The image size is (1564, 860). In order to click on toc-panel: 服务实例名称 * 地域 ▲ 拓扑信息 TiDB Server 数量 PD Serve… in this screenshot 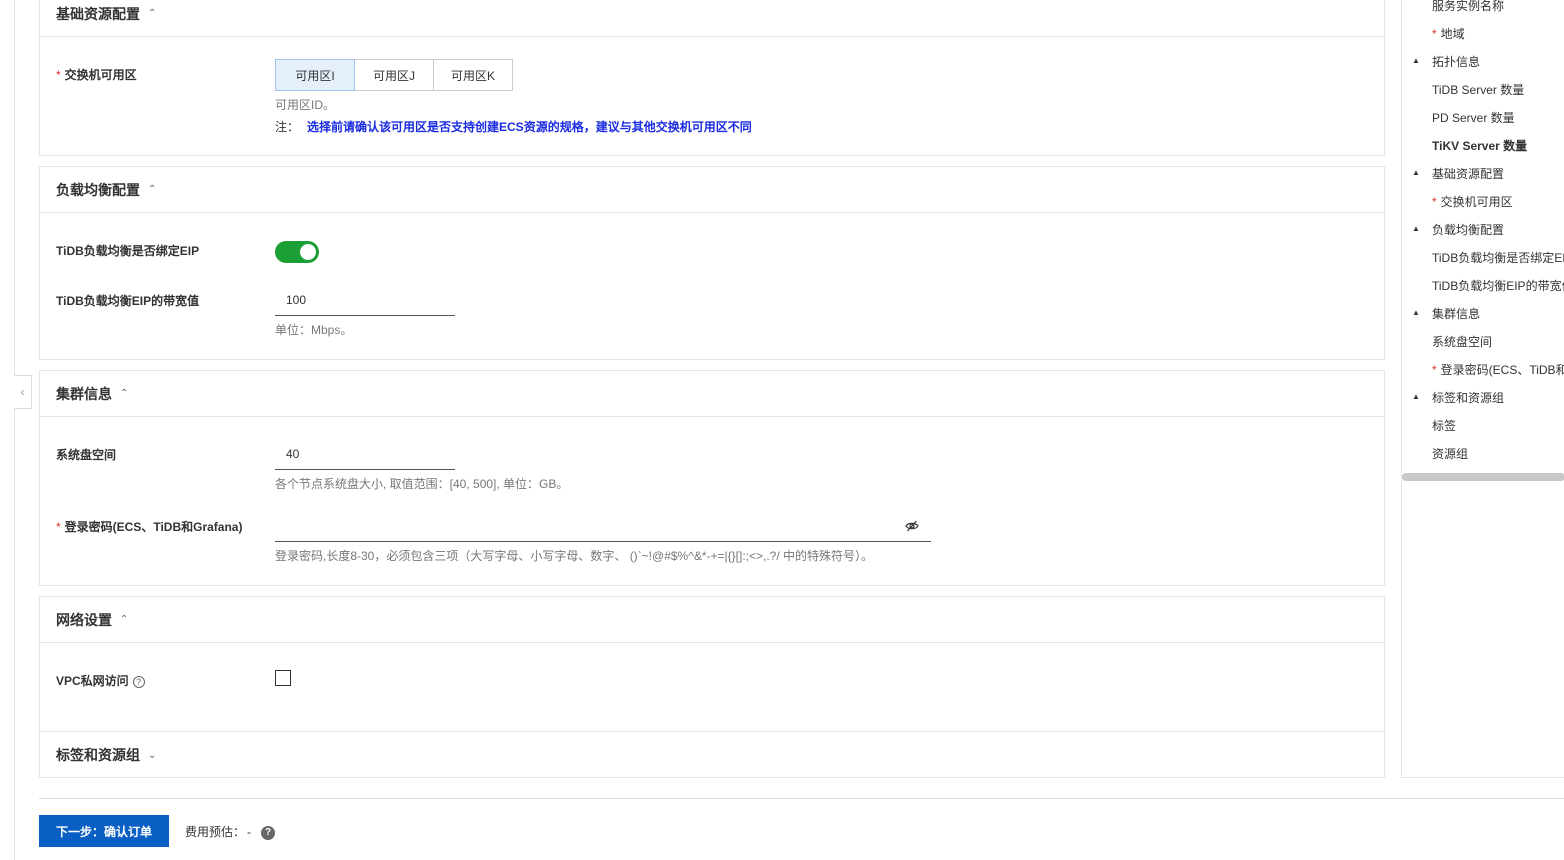, I will do `click(1482, 389)`.